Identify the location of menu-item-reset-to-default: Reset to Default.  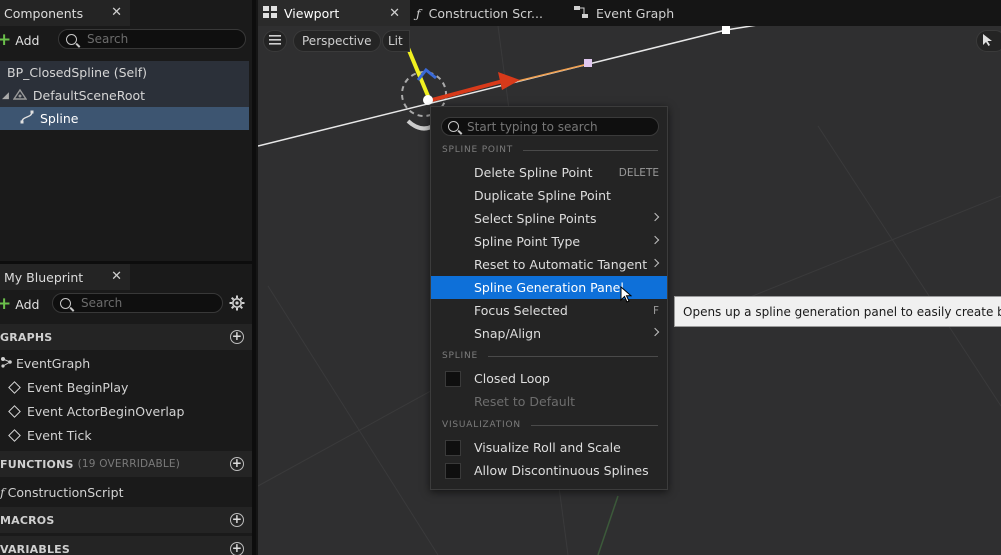
(549, 401).